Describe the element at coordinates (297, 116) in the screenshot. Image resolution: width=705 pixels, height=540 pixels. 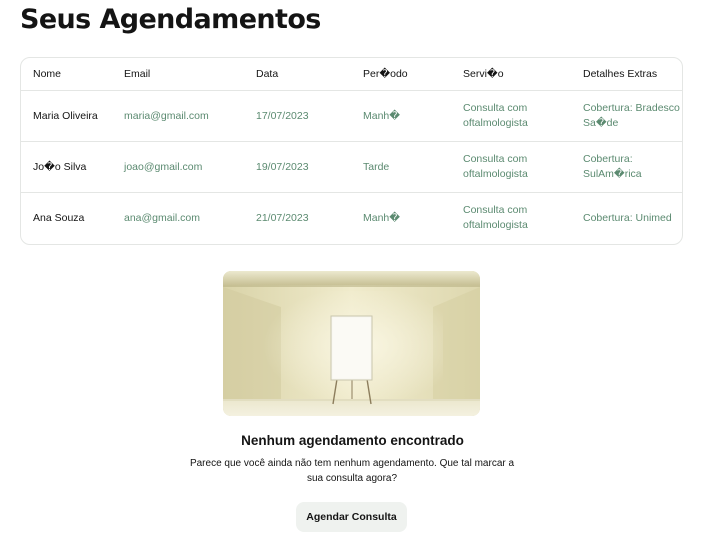
I see `cell-data: 17/07/2023` at that location.